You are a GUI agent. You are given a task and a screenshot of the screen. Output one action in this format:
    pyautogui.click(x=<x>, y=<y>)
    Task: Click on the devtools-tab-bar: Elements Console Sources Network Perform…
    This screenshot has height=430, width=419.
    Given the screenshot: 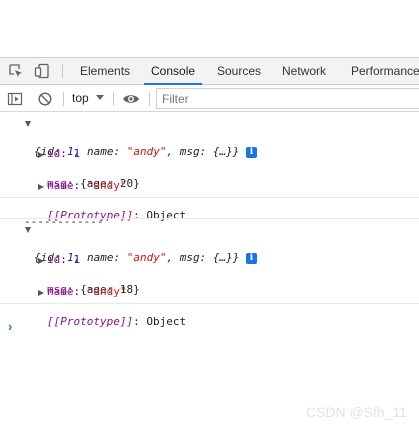 What is the action you would take?
    pyautogui.click(x=209, y=71)
    